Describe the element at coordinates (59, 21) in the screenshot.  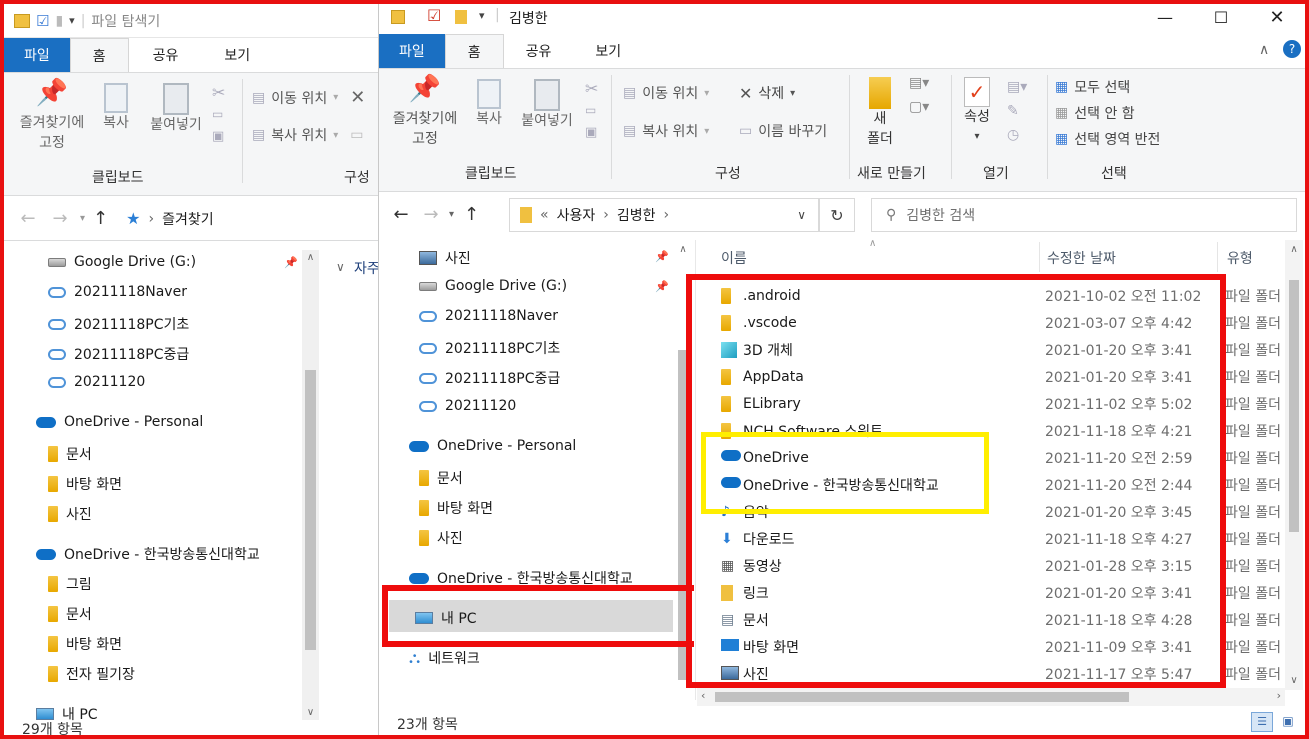
I see `quick-access-folder-icon: ▮` at that location.